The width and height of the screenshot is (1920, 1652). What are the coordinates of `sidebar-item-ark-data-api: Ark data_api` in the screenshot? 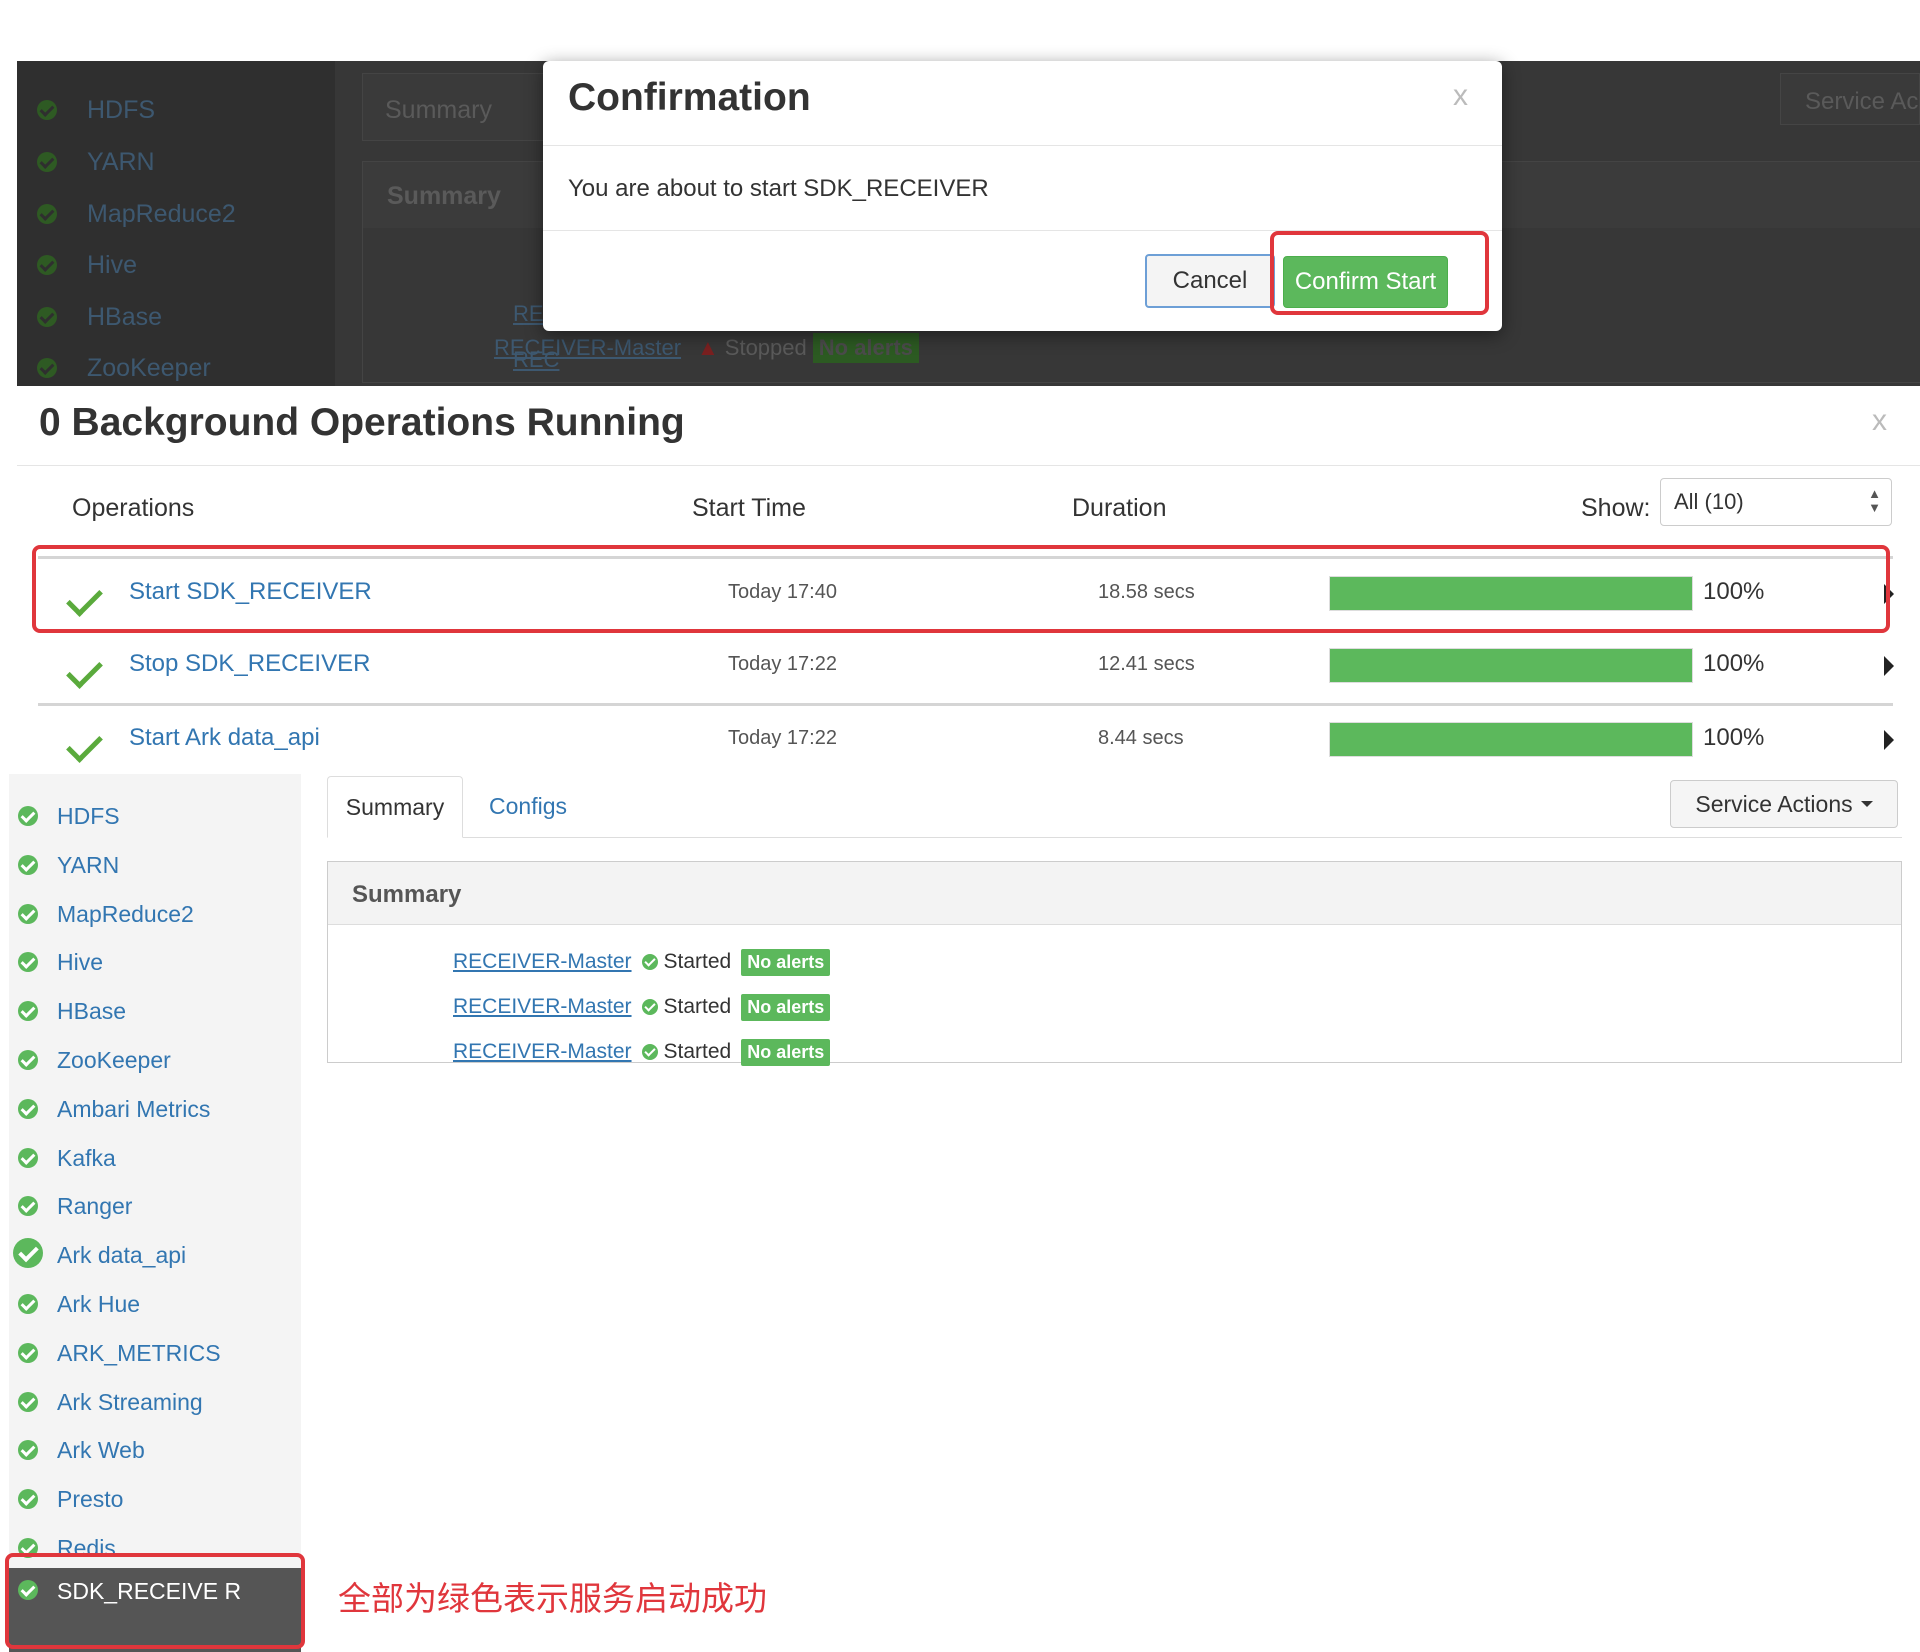 It's located at (155, 1257).